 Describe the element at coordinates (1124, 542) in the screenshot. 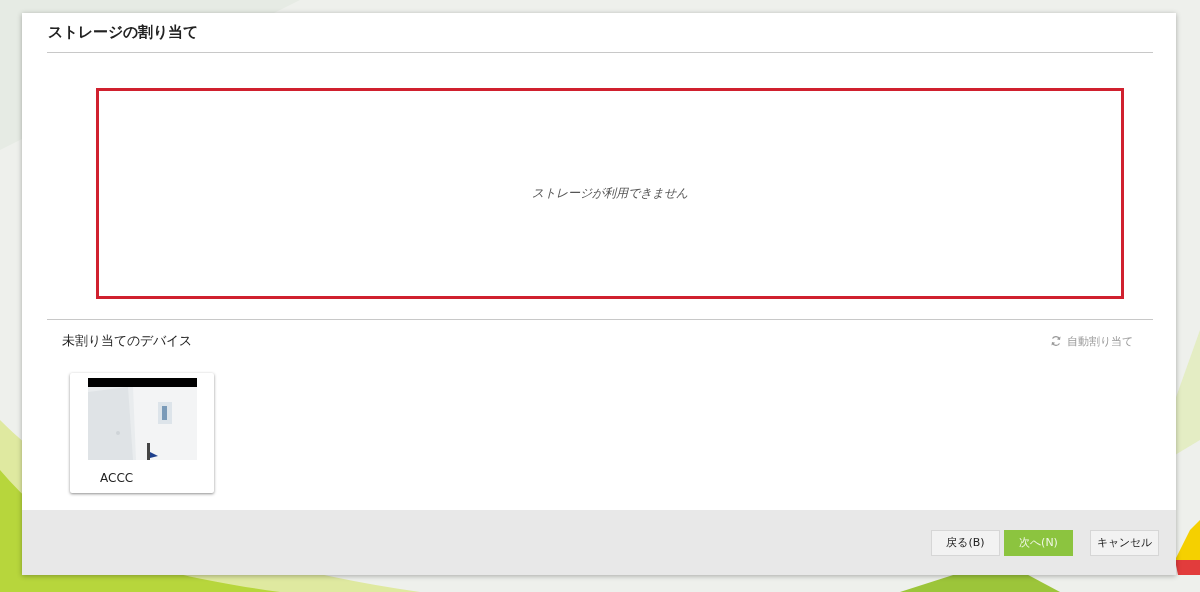

I see `dialog-button: キャンセル` at that location.